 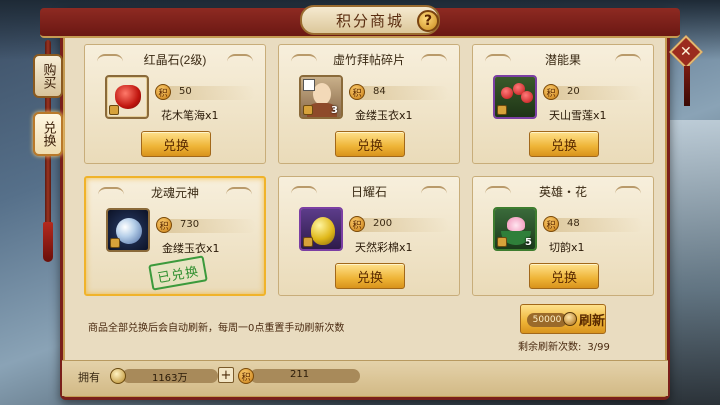 I want to click on puzzle-piece-icon, so click(x=309, y=85).